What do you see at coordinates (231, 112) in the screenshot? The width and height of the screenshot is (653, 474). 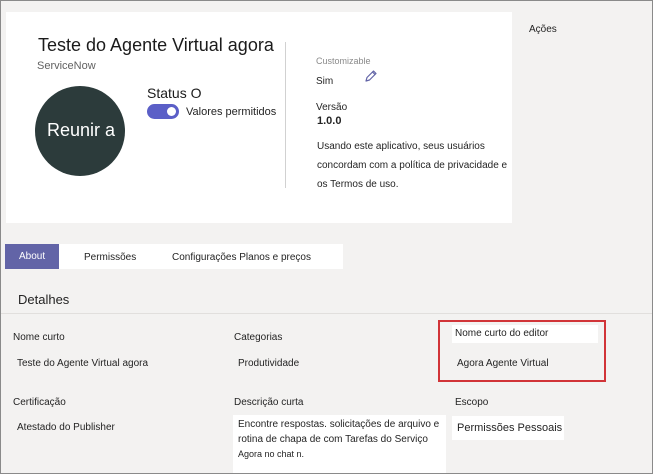 I see `toggle-label: Valores permitidos` at bounding box center [231, 112].